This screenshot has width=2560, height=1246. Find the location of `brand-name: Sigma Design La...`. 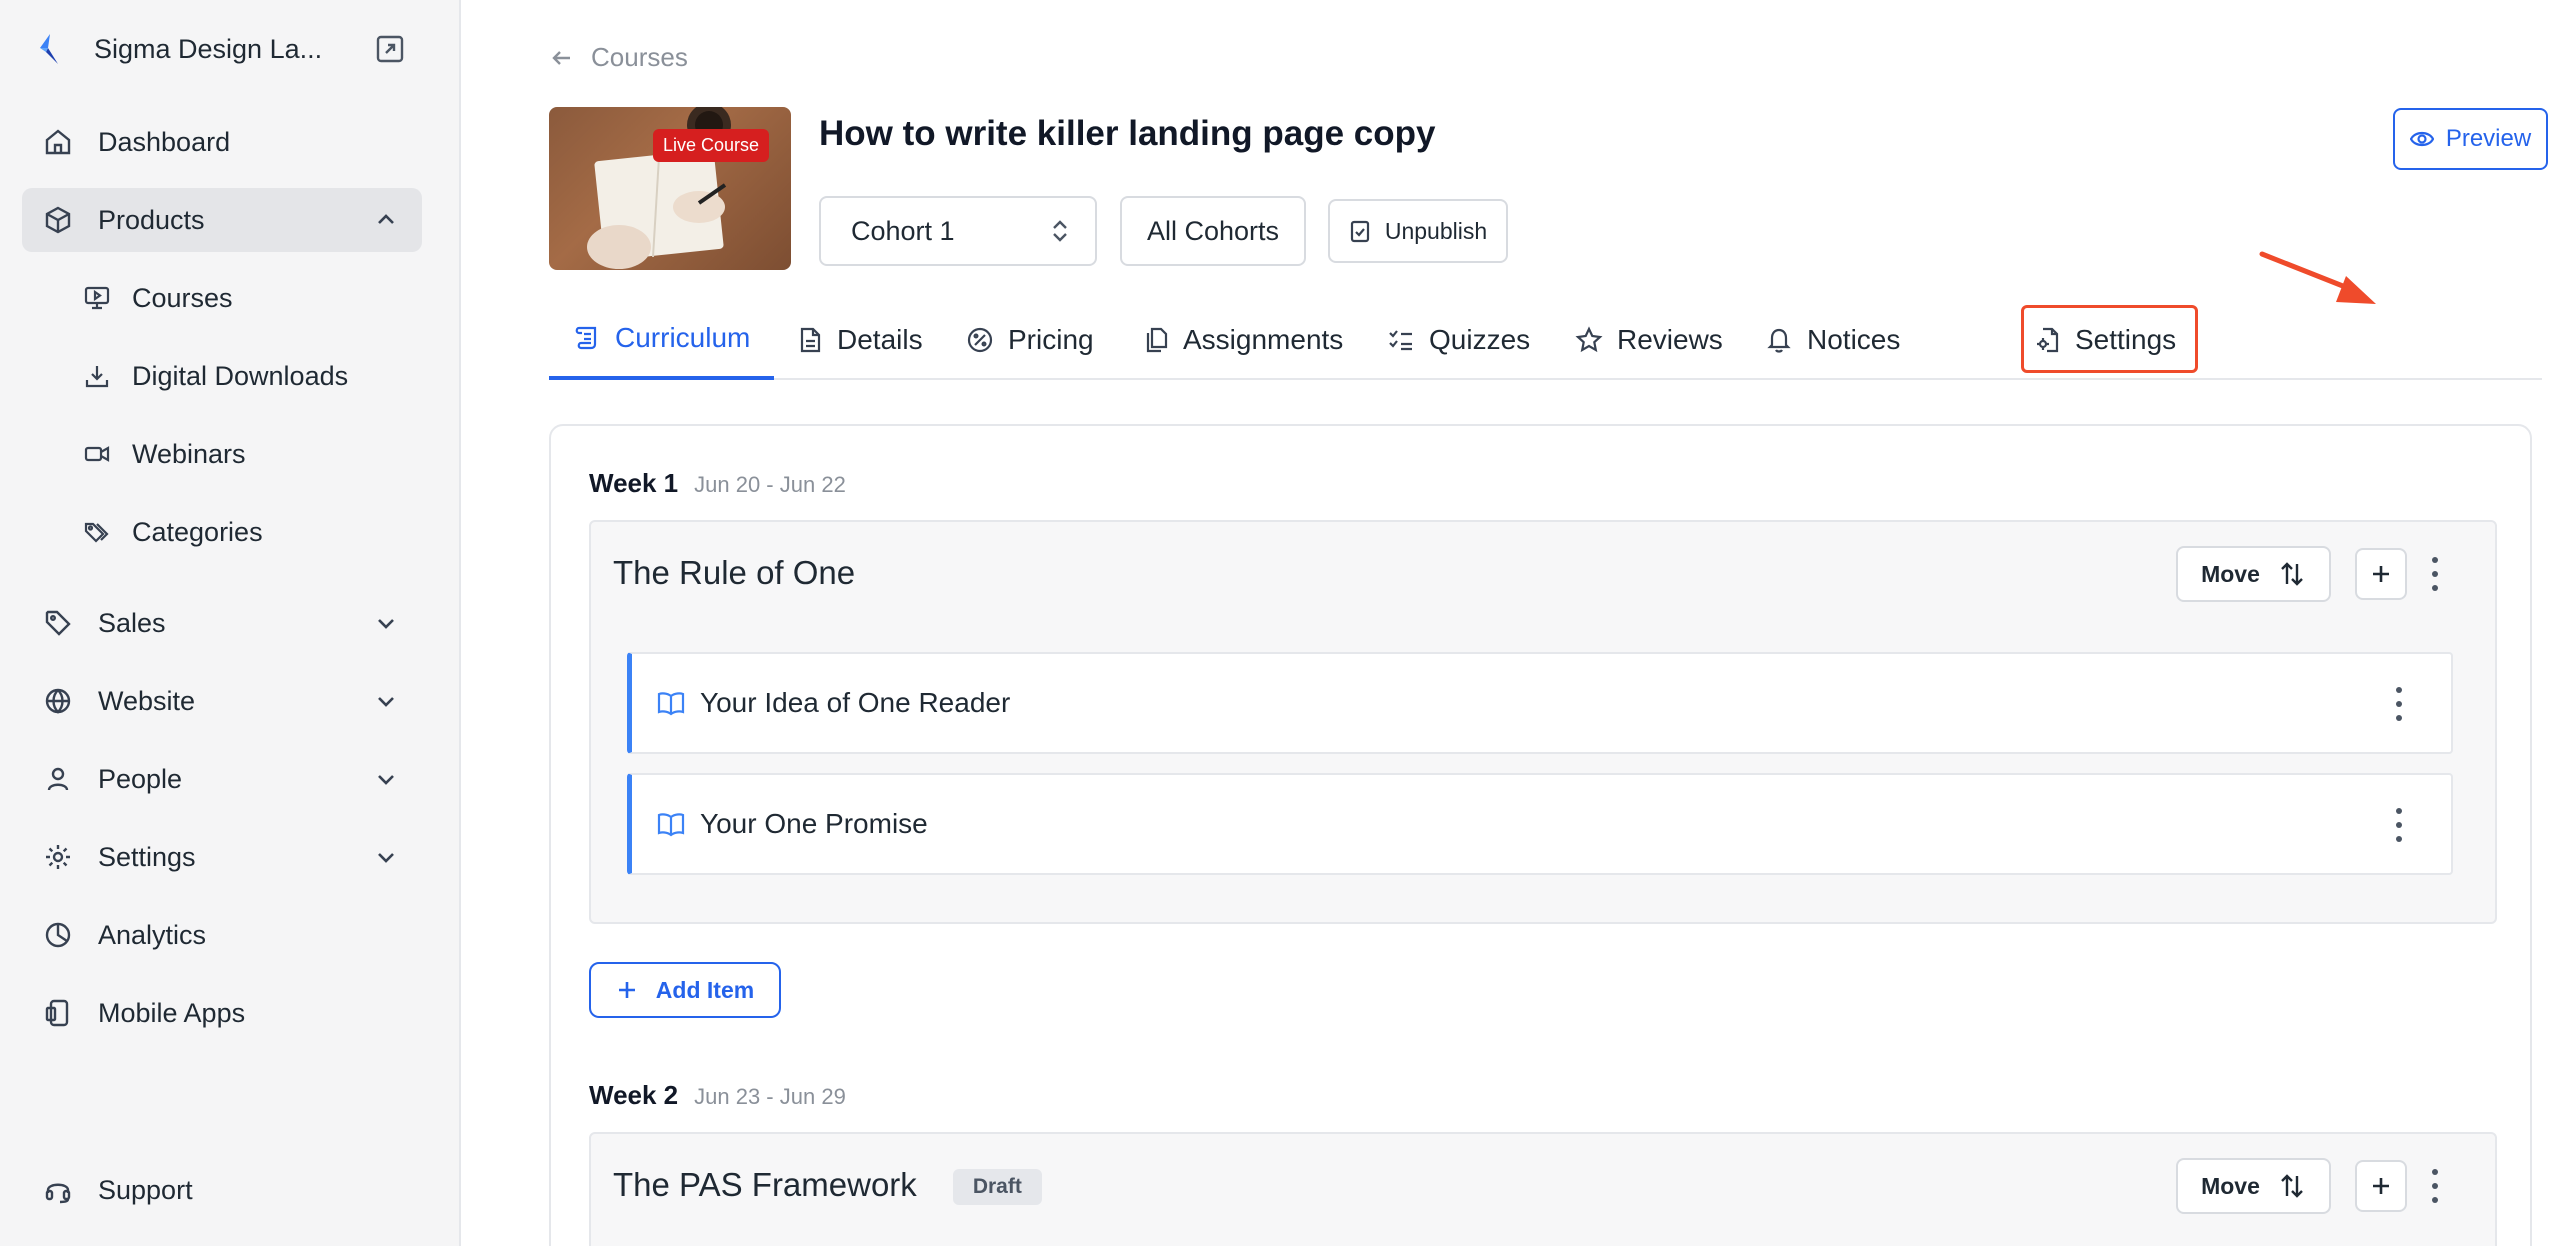

brand-name: Sigma Design La... is located at coordinates (208, 48).